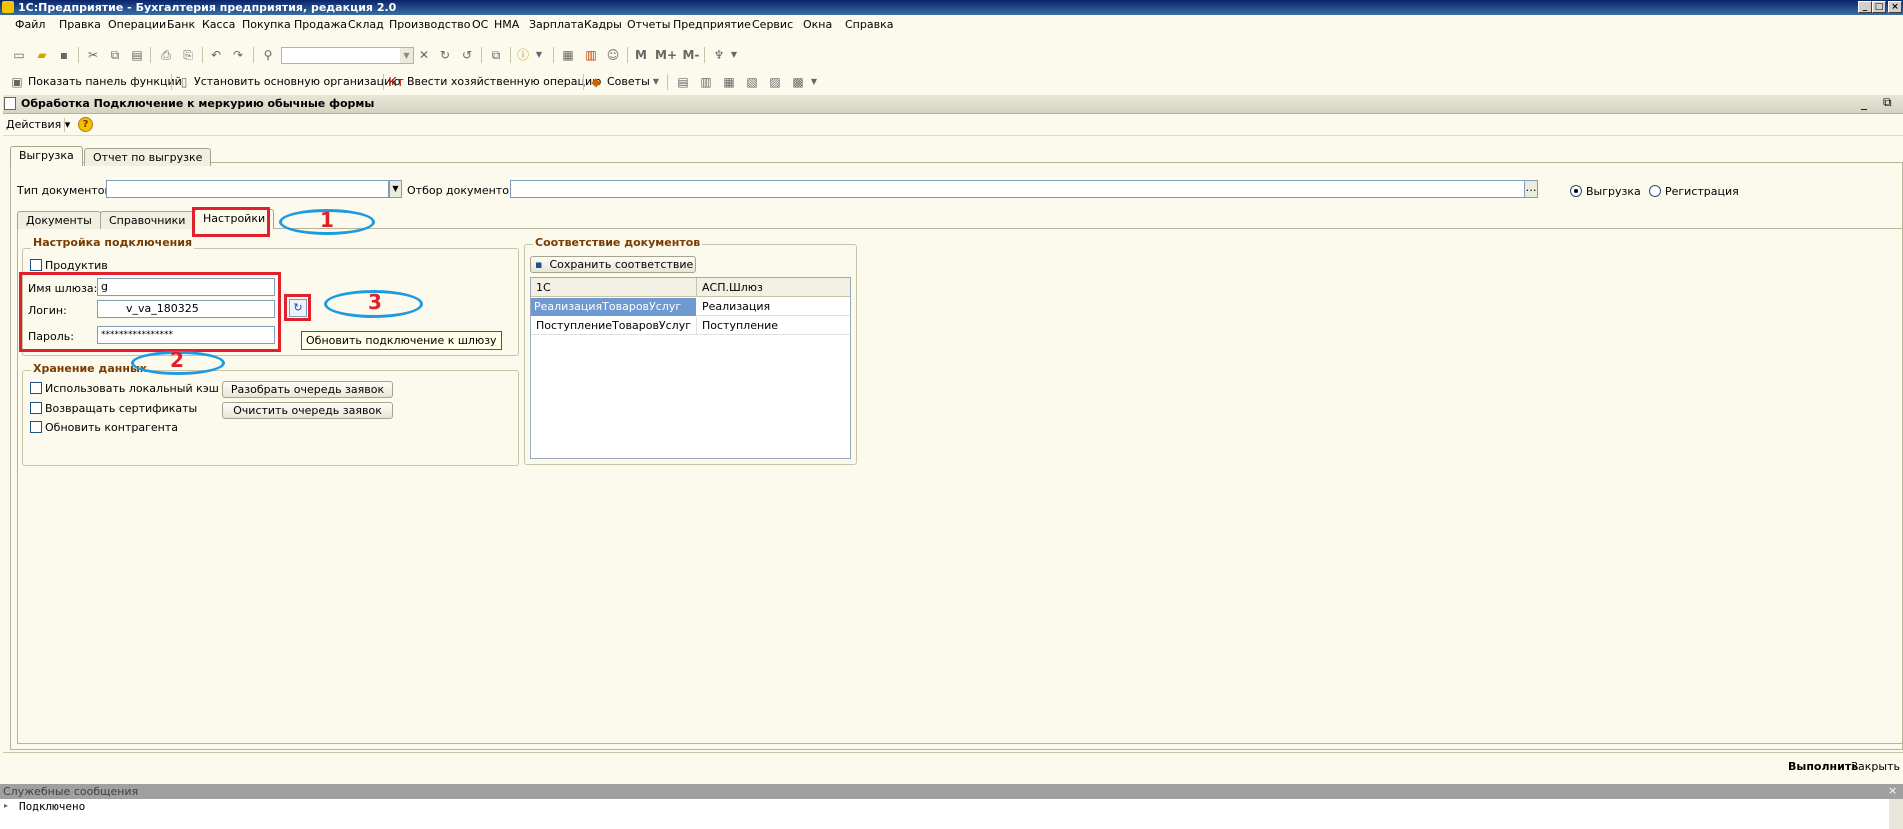 The image size is (1903, 829). What do you see at coordinates (613, 307) in the screenshot?
I see `table-cell: РеализацияТоваровУслуг` at bounding box center [613, 307].